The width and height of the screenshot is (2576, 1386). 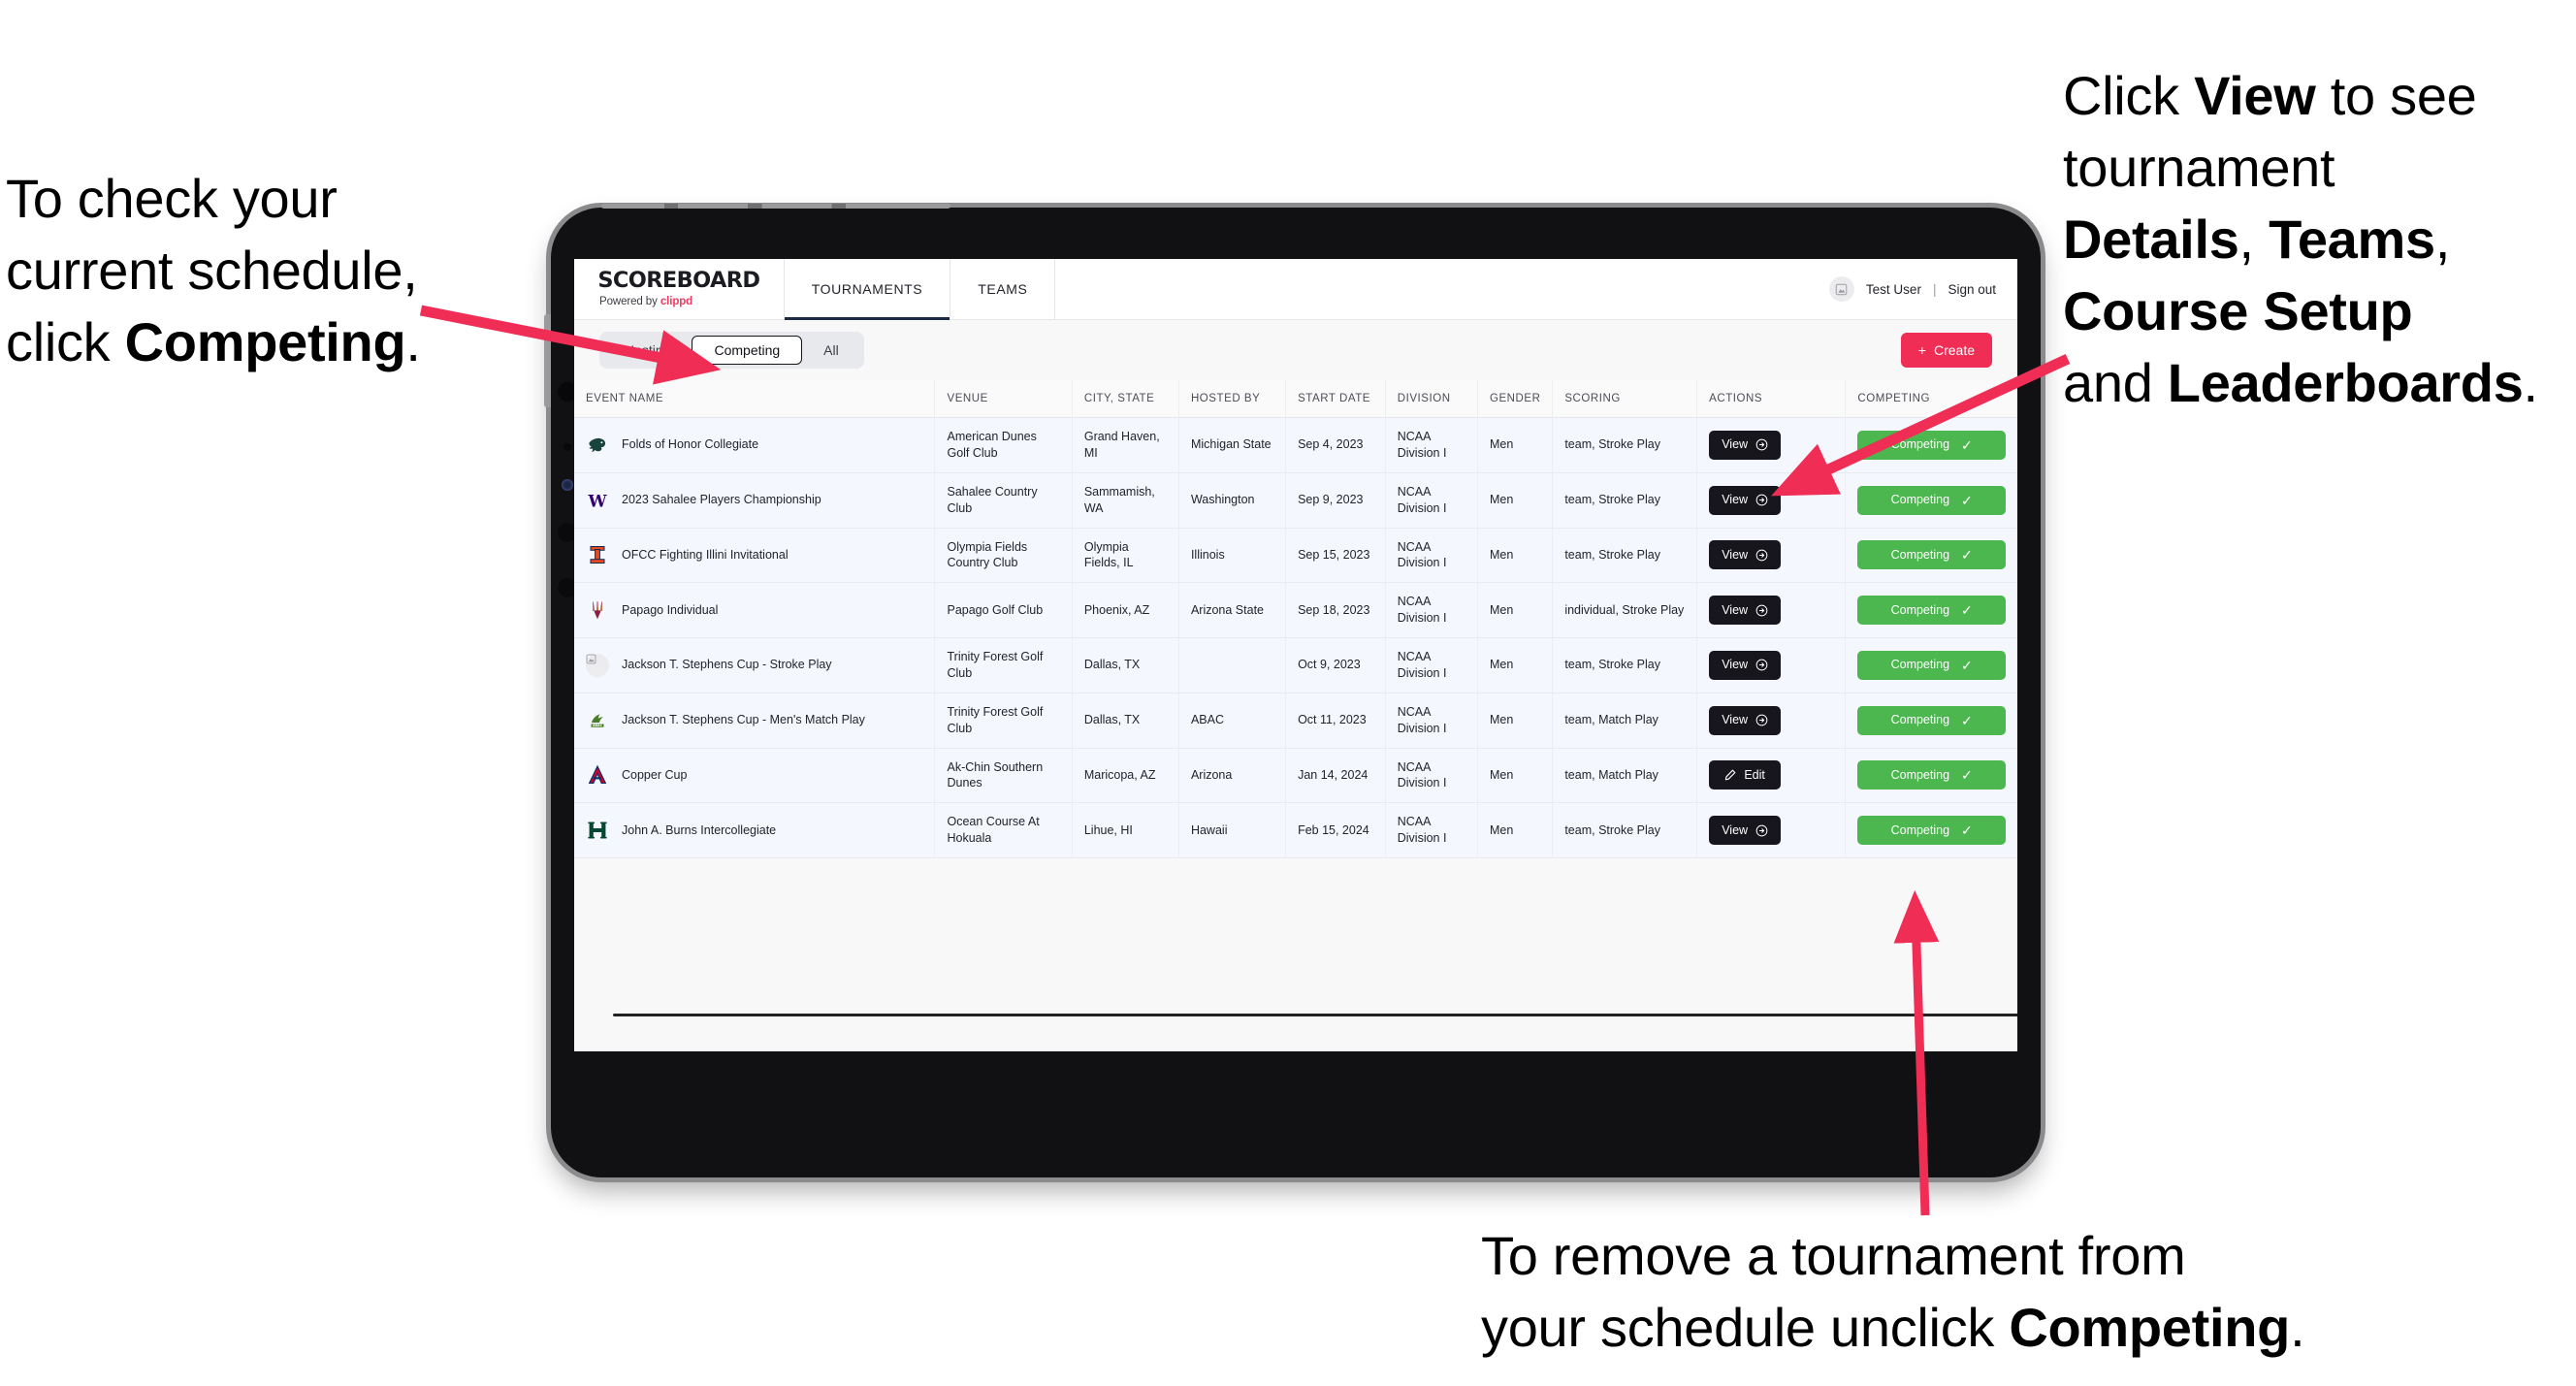 I want to click on clippd-brand: clippd, so click(x=676, y=301).